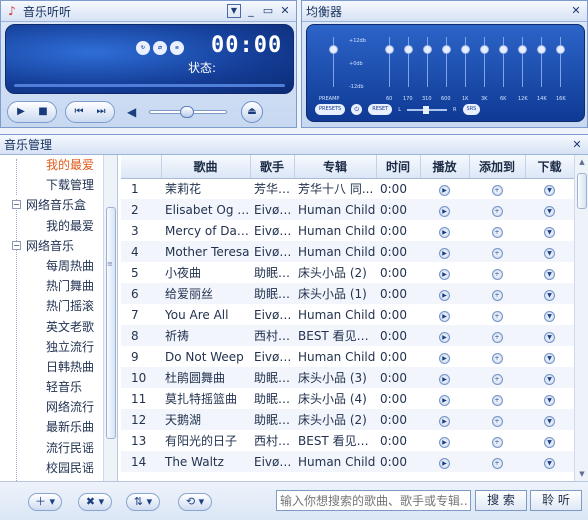  I want to click on tree-item: 网络流行, so click(58, 407).